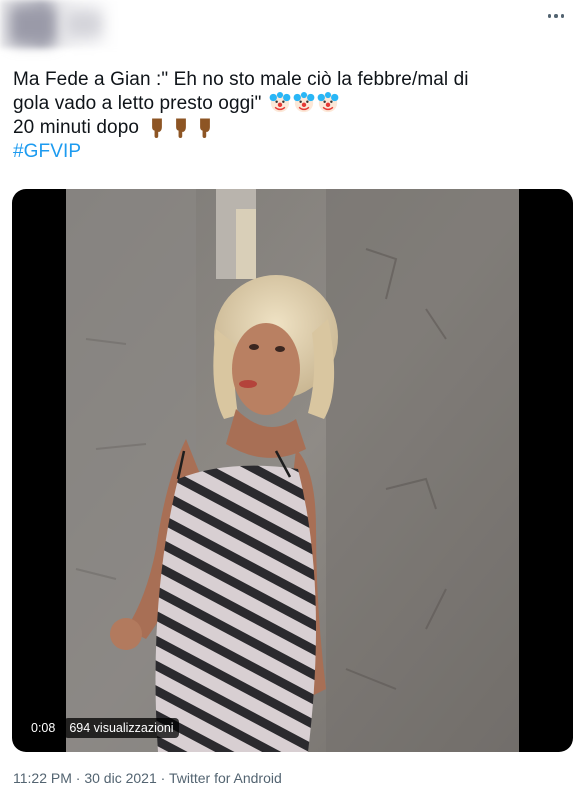 The image size is (584, 793). I want to click on tweet-line-2: gola vado a letto presto oggi", so click(293, 104).